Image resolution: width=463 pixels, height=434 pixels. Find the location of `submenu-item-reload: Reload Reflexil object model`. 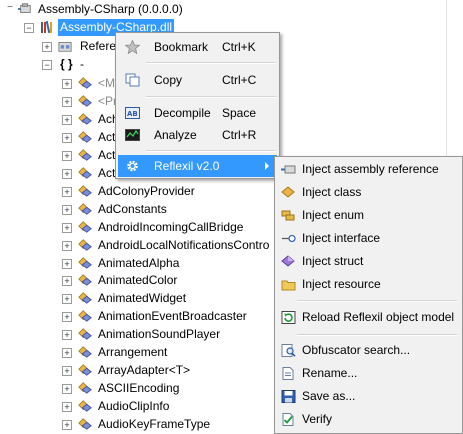

submenu-item-reload: Reload Reflexil object model is located at coordinates (368, 317).